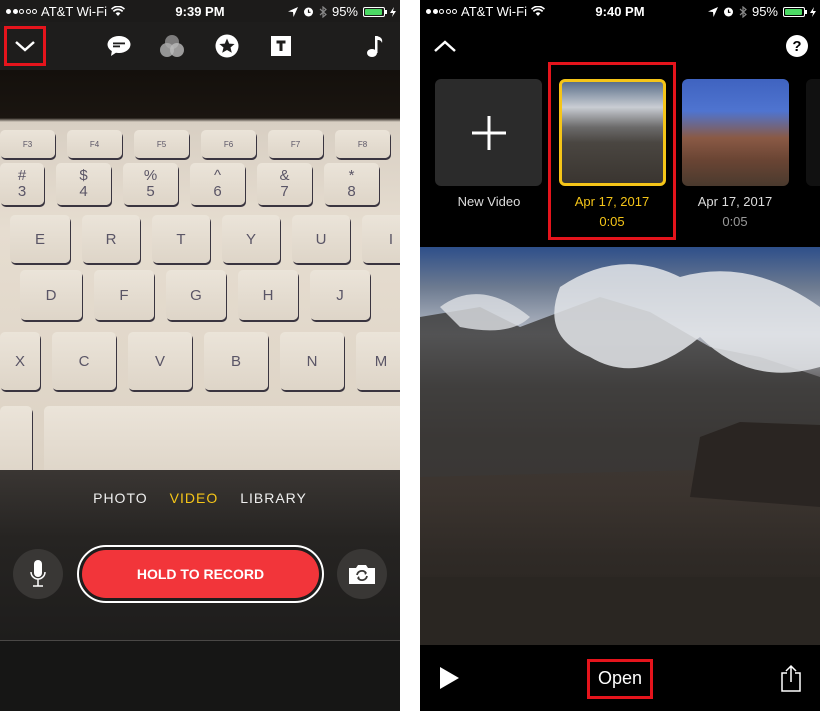 This screenshot has height=711, width=820. Describe the element at coordinates (84, 361) in the screenshot. I see `key: C` at that location.